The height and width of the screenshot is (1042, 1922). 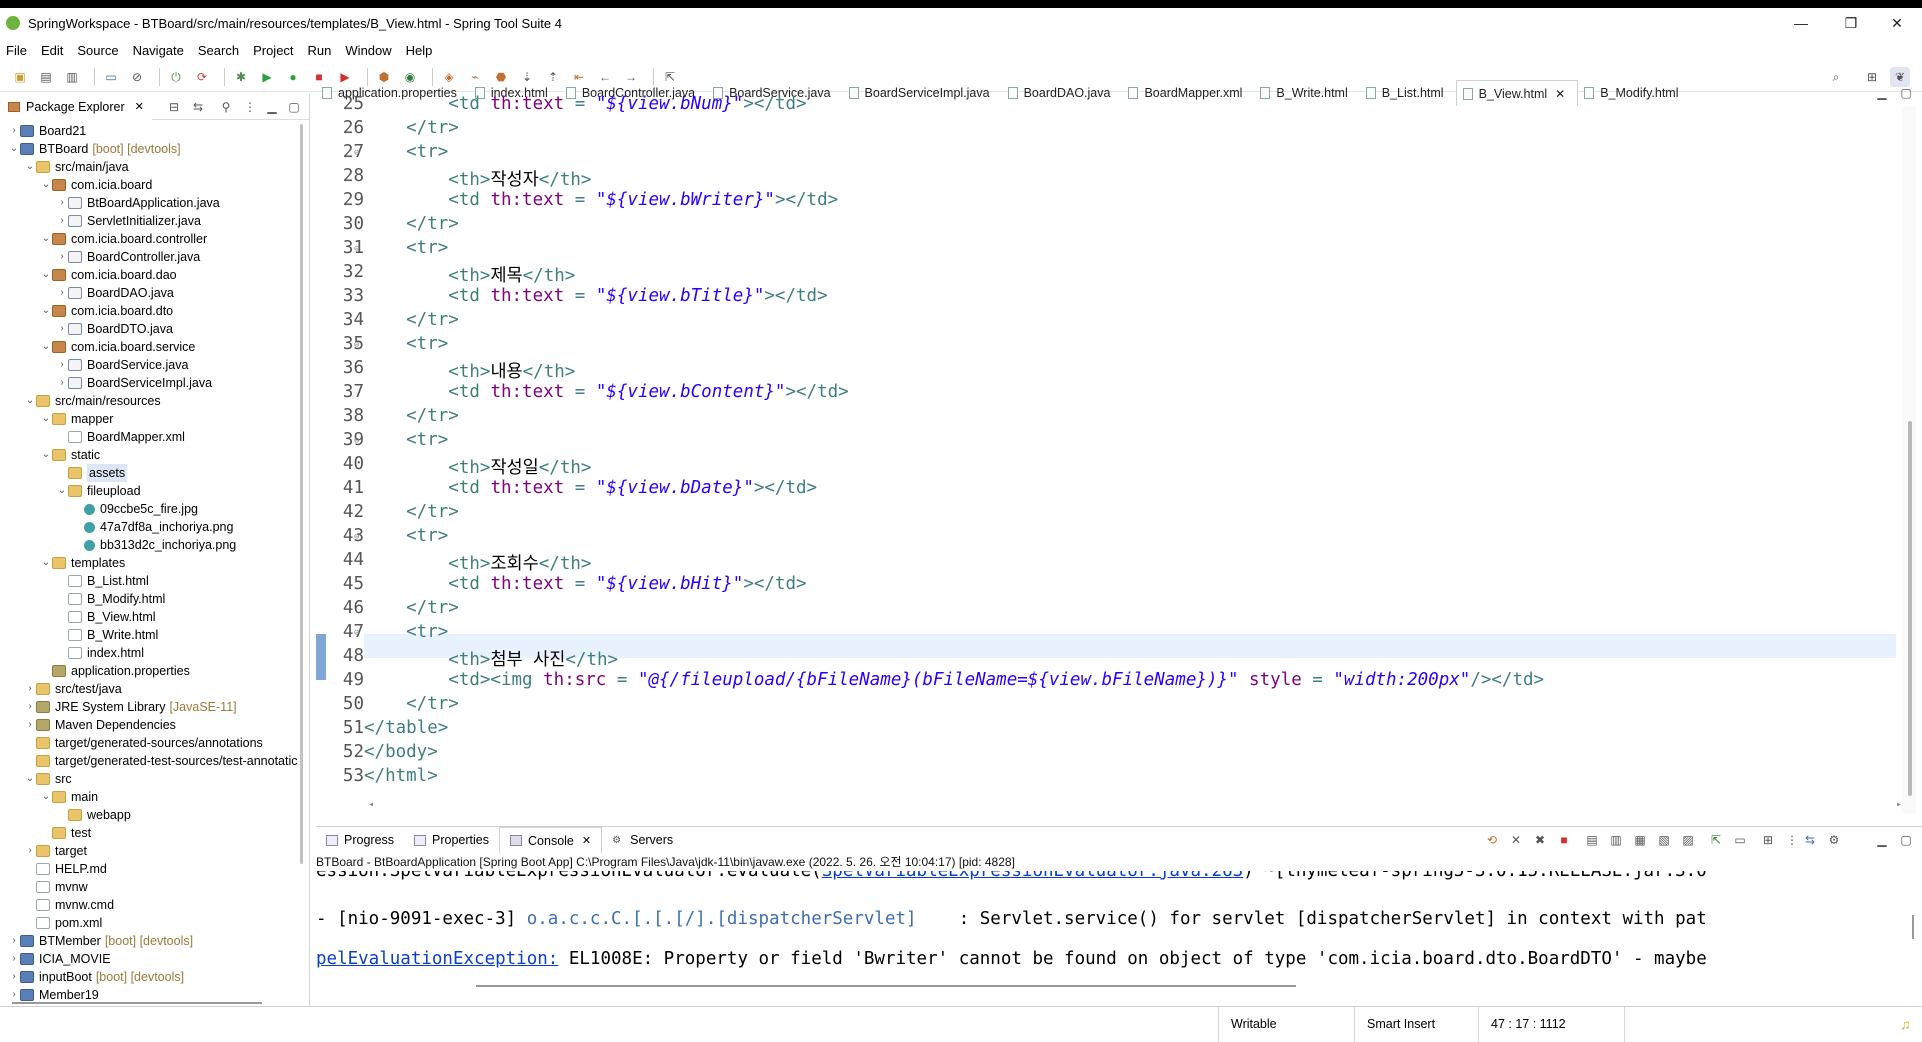 What do you see at coordinates (154, 329) in the screenshot?
I see `tree-item: › BoardDTO.java` at bounding box center [154, 329].